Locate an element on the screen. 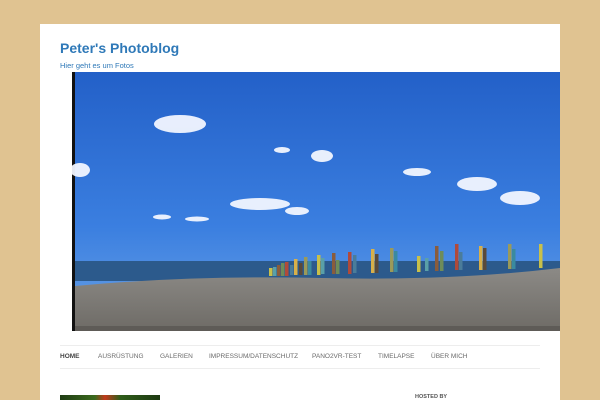 The width and height of the screenshot is (600, 400). site-description: Hier geht es um Fotos is located at coordinates (97, 65).